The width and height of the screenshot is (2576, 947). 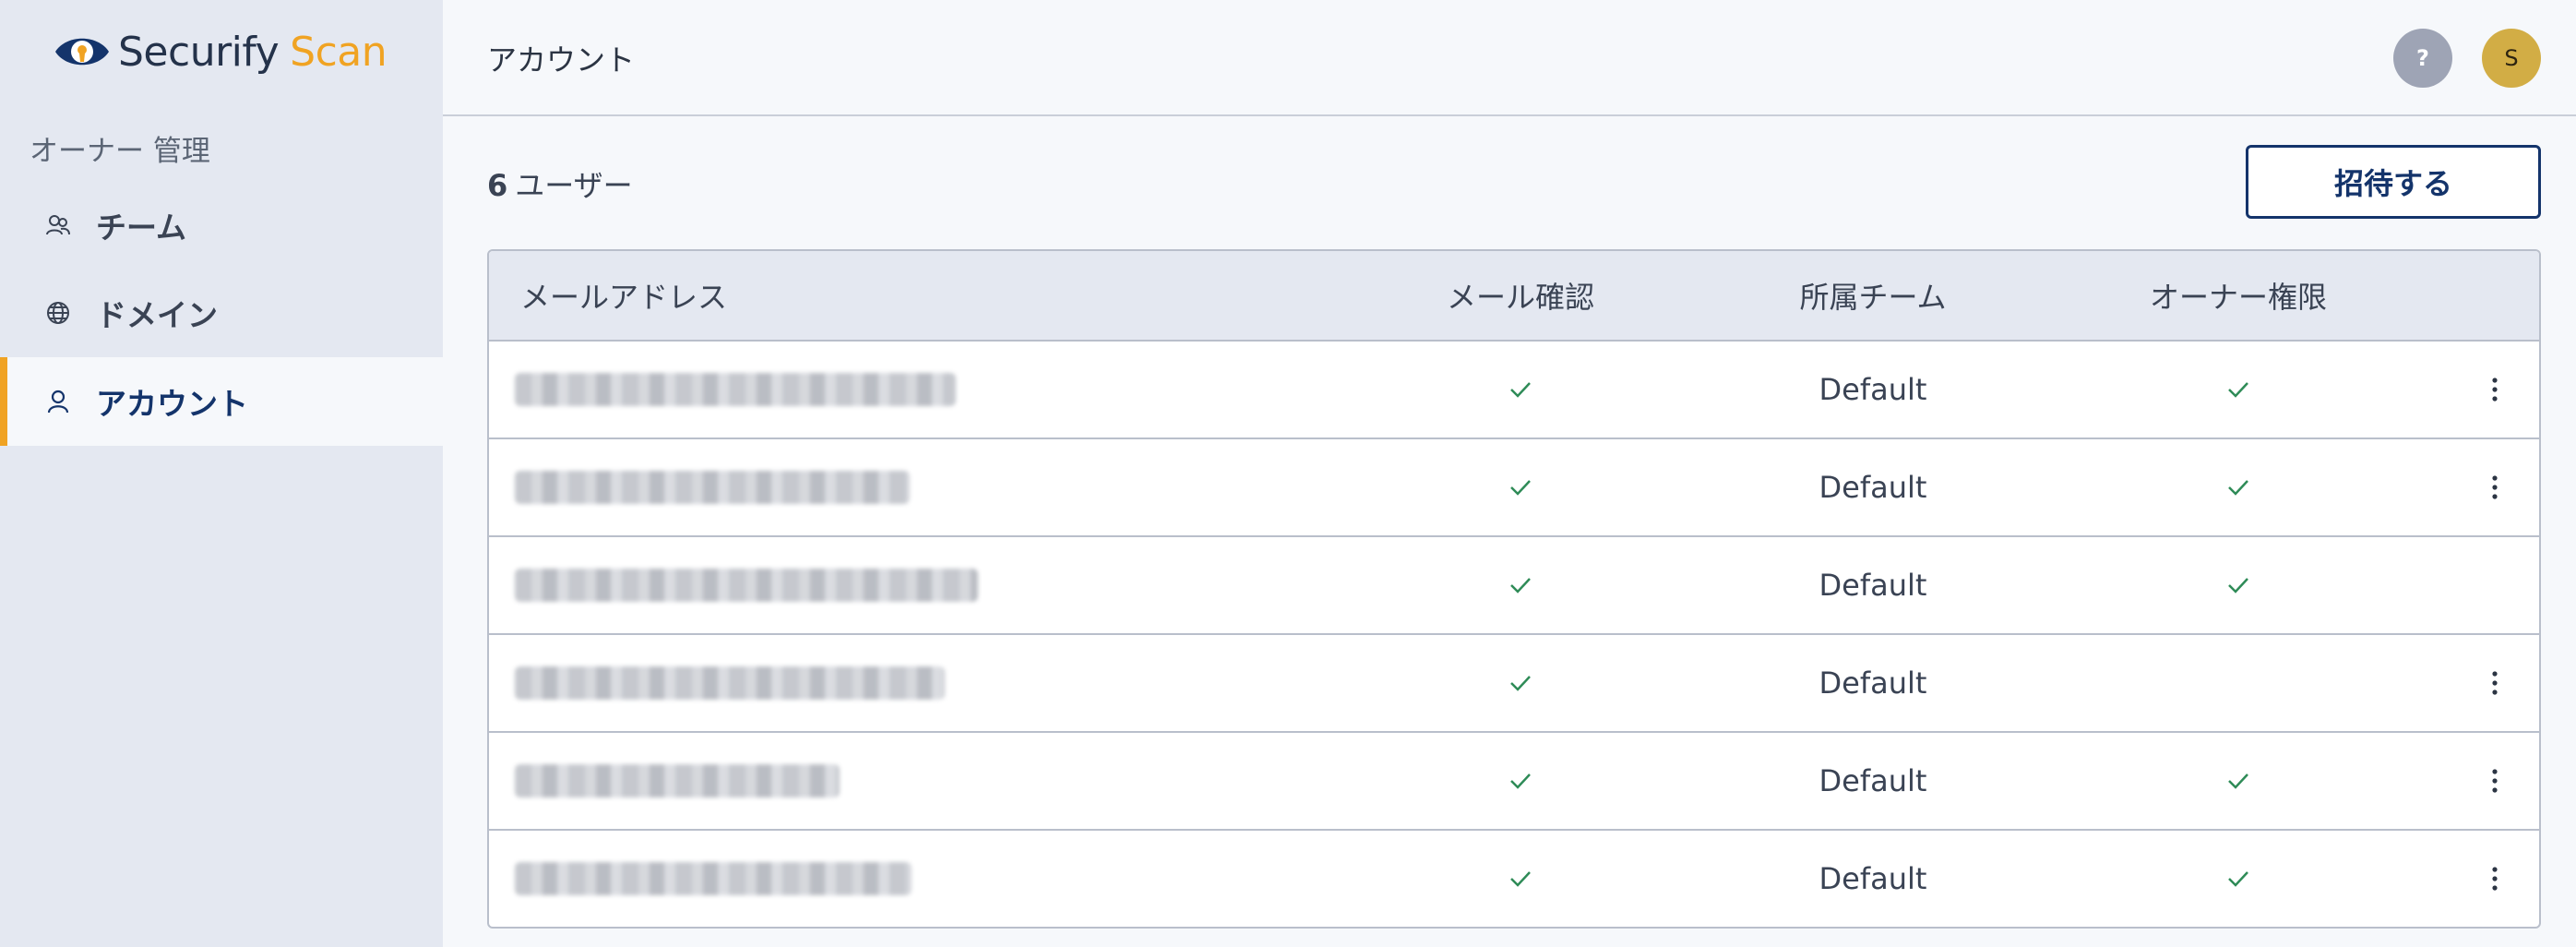 What do you see at coordinates (221, 225) in the screenshot?
I see `sidebar-item-team: チーム` at bounding box center [221, 225].